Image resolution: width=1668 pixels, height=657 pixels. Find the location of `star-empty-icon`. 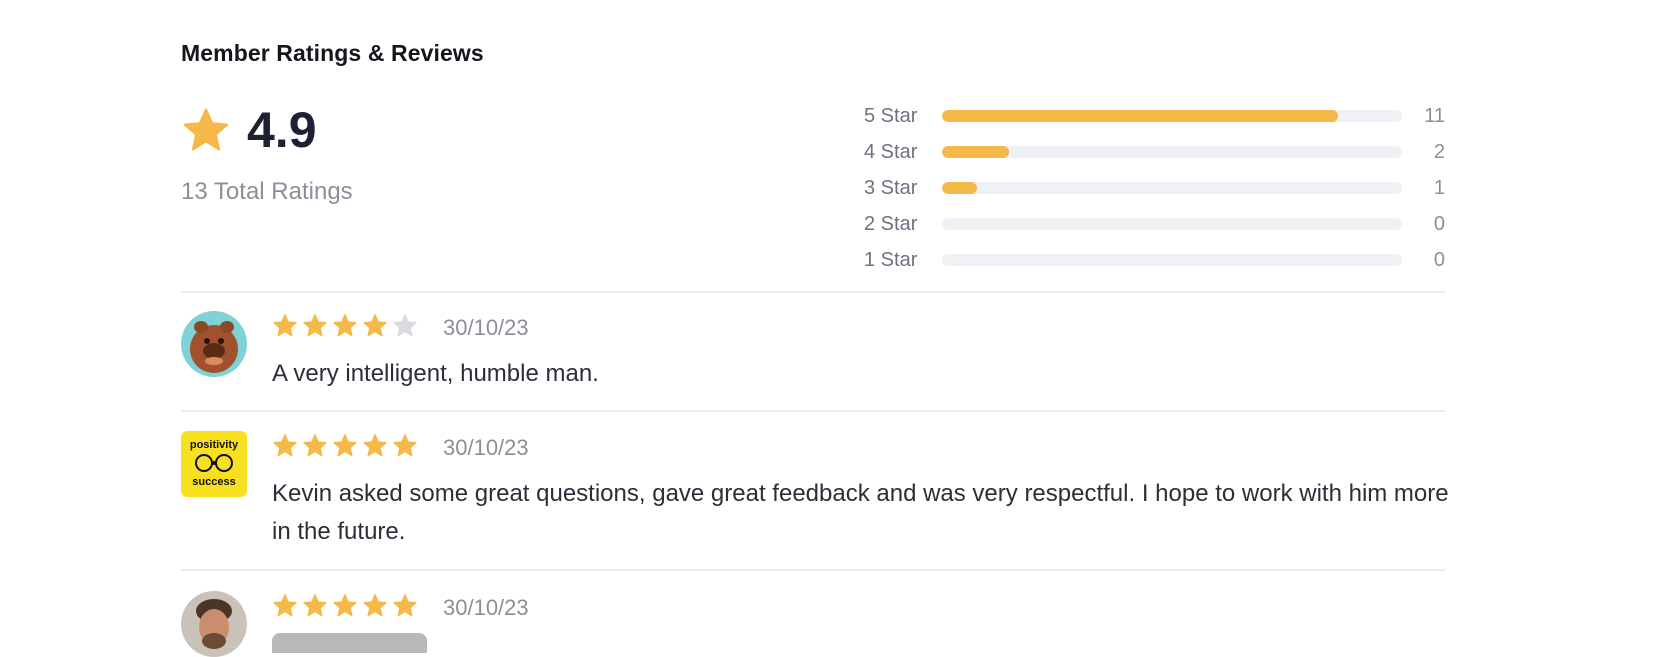

star-empty-icon is located at coordinates (405, 325).